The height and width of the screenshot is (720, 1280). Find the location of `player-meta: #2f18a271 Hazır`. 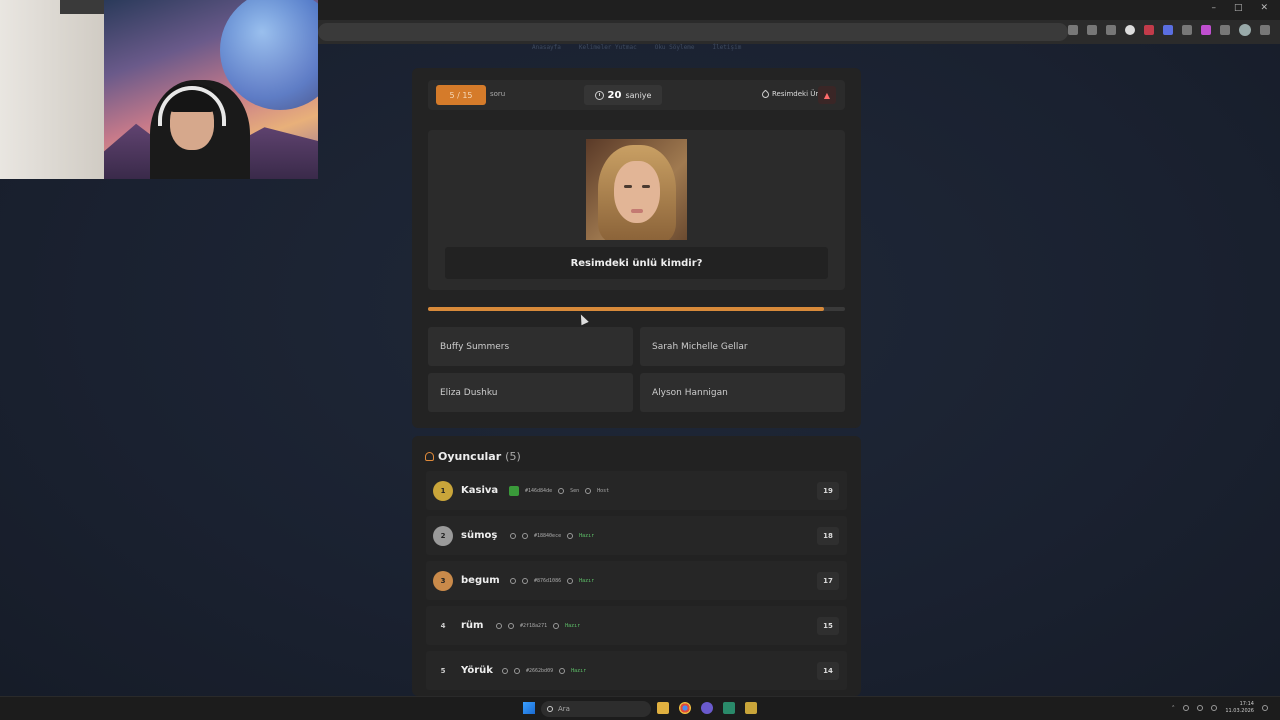

player-meta: #2f18a271 Hazır is located at coordinates (538, 625).